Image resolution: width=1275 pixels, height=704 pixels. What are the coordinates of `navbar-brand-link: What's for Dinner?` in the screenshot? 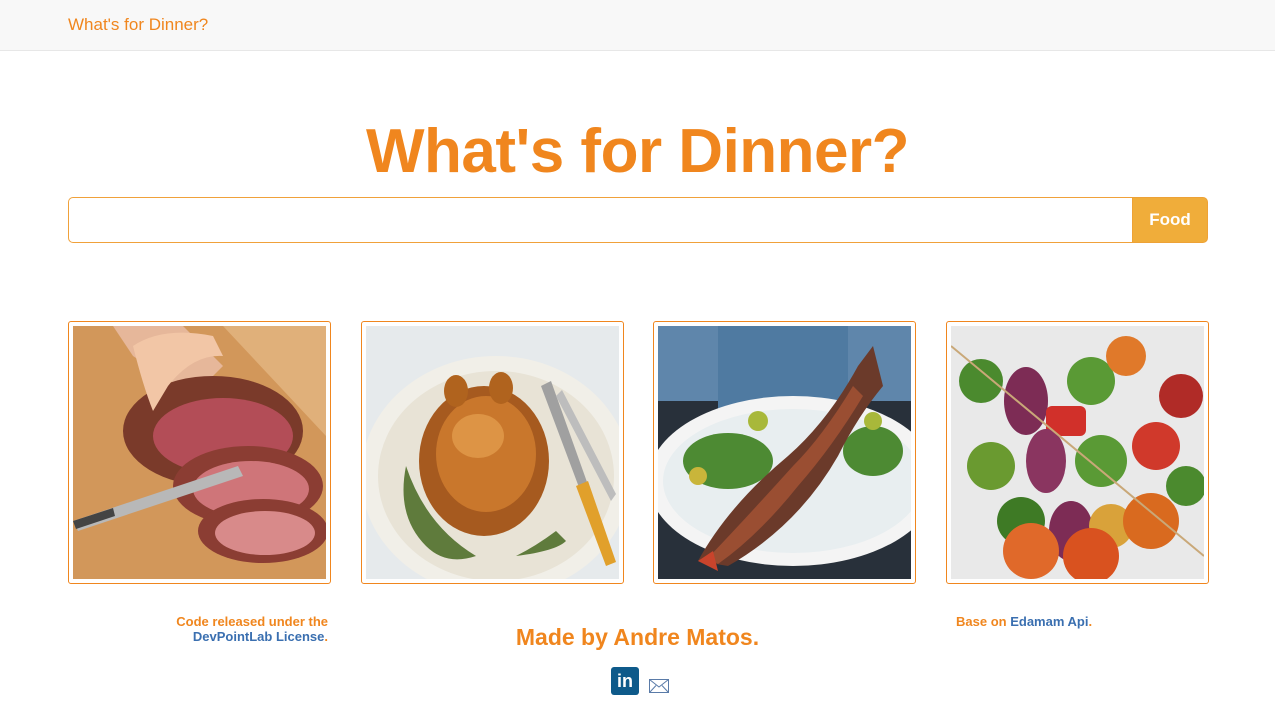 It's located at (138, 25).